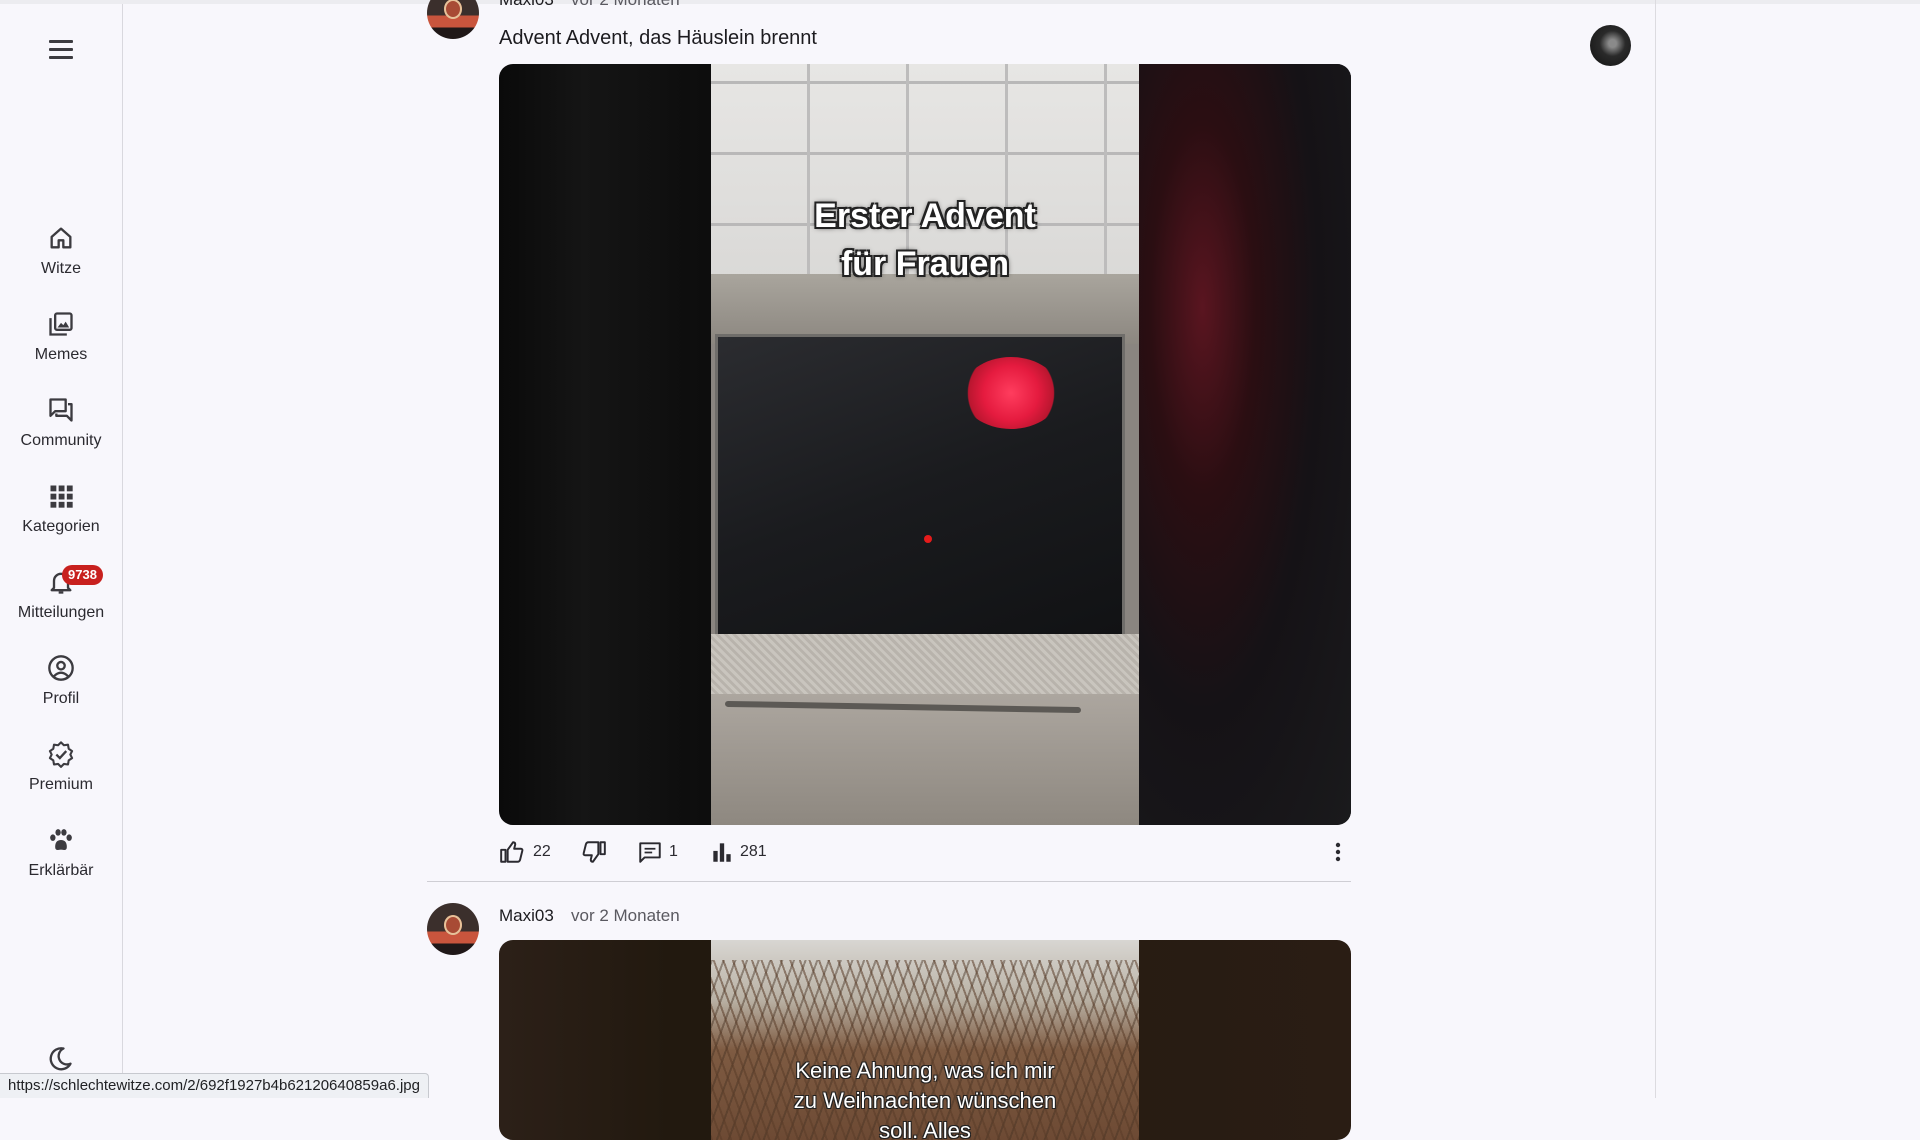  I want to click on video-frame: Erster Advent für Frauen, so click(925, 444).